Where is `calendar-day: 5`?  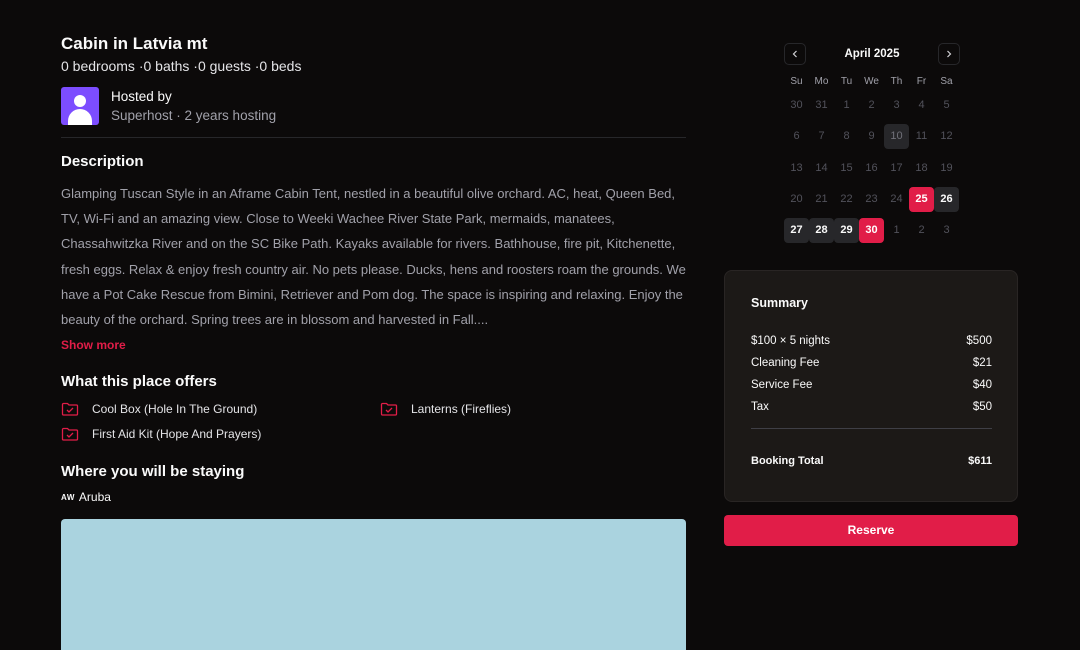
calendar-day: 5 is located at coordinates (946, 105).